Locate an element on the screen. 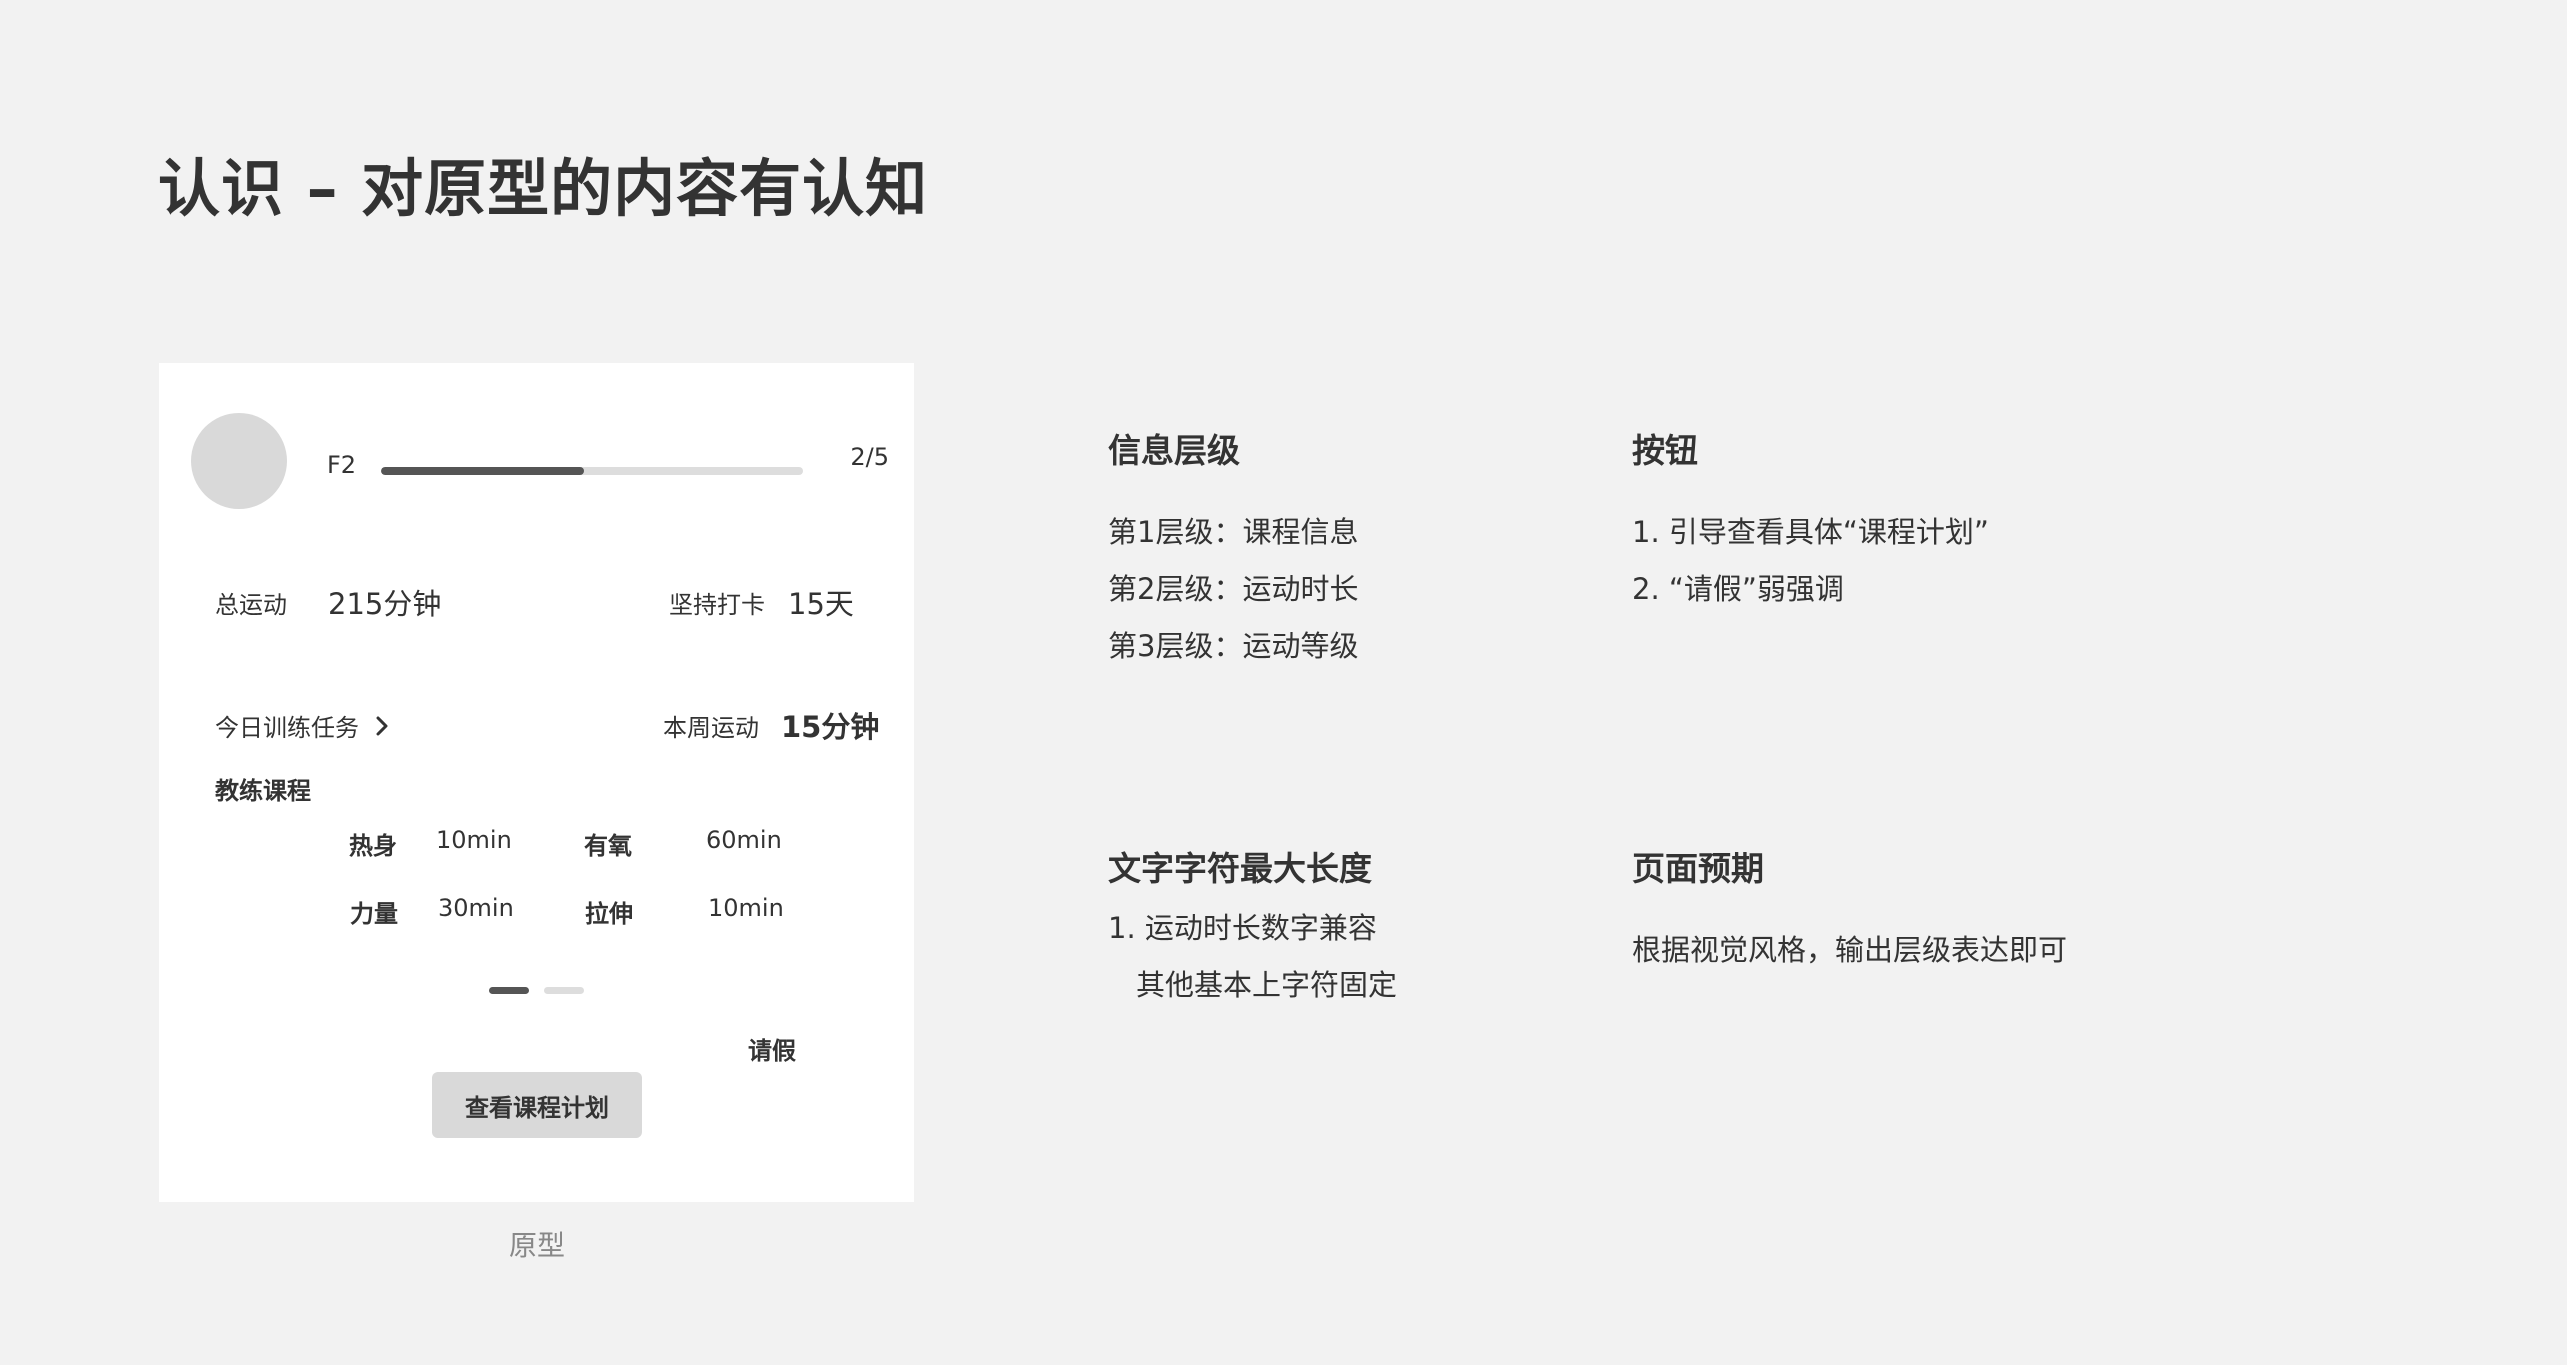 The image size is (2567, 1365). level-label: F2 is located at coordinates (342, 465).